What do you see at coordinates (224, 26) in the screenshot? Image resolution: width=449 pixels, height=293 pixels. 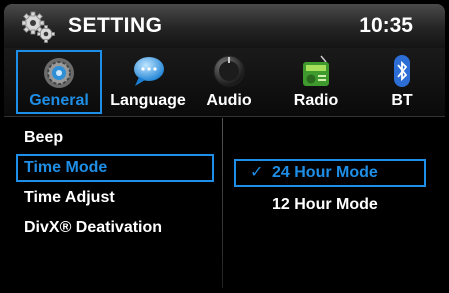 I see `header-bar: SETTING 10:35` at bounding box center [224, 26].